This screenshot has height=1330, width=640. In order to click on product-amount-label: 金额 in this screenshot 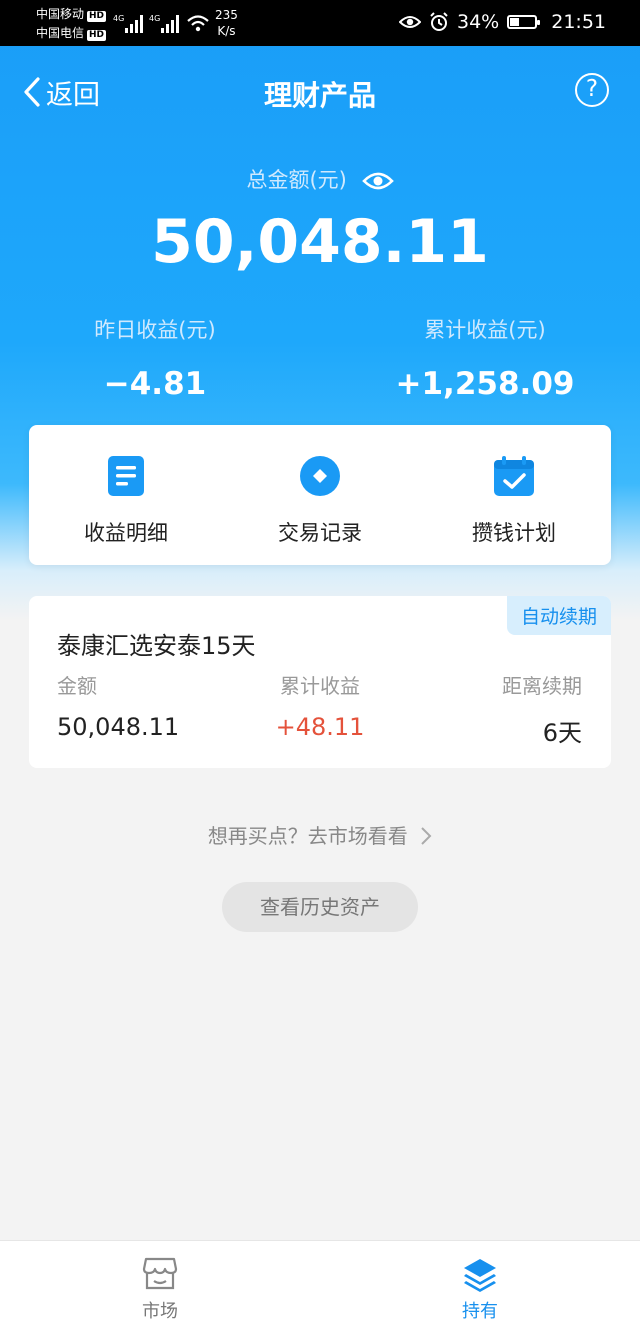, I will do `click(77, 686)`.